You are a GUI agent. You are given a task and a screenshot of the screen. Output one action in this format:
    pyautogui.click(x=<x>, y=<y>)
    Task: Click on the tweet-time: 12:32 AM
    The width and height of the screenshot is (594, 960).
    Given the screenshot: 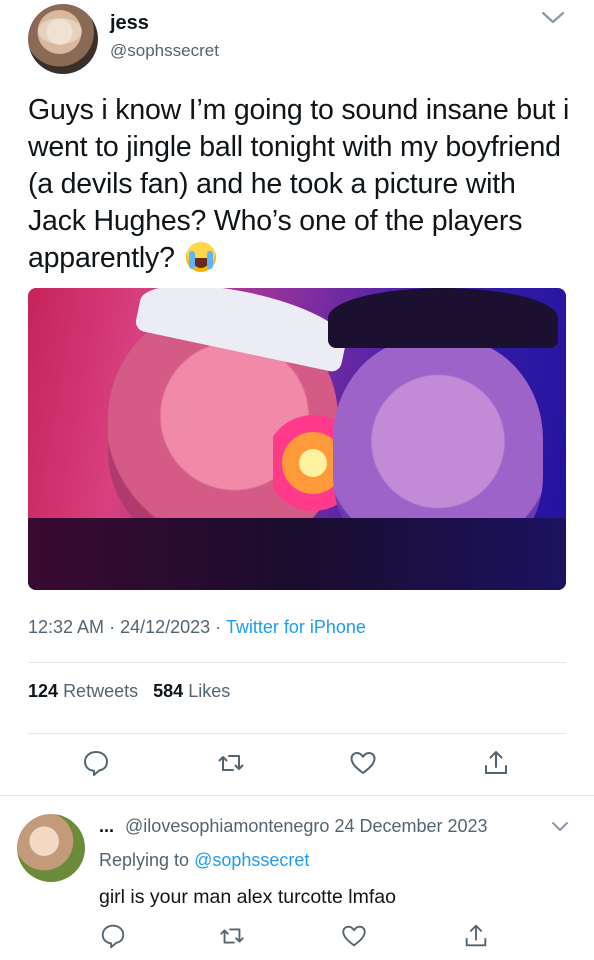 What is the action you would take?
    pyautogui.click(x=66, y=627)
    